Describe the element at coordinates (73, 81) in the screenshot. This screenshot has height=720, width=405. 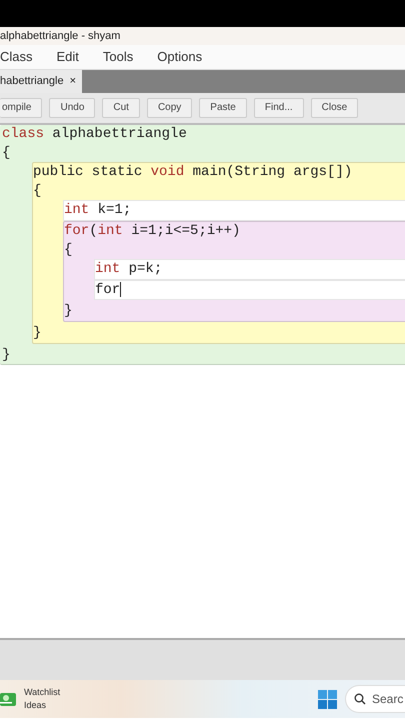
I see `close-icon: ×` at that location.